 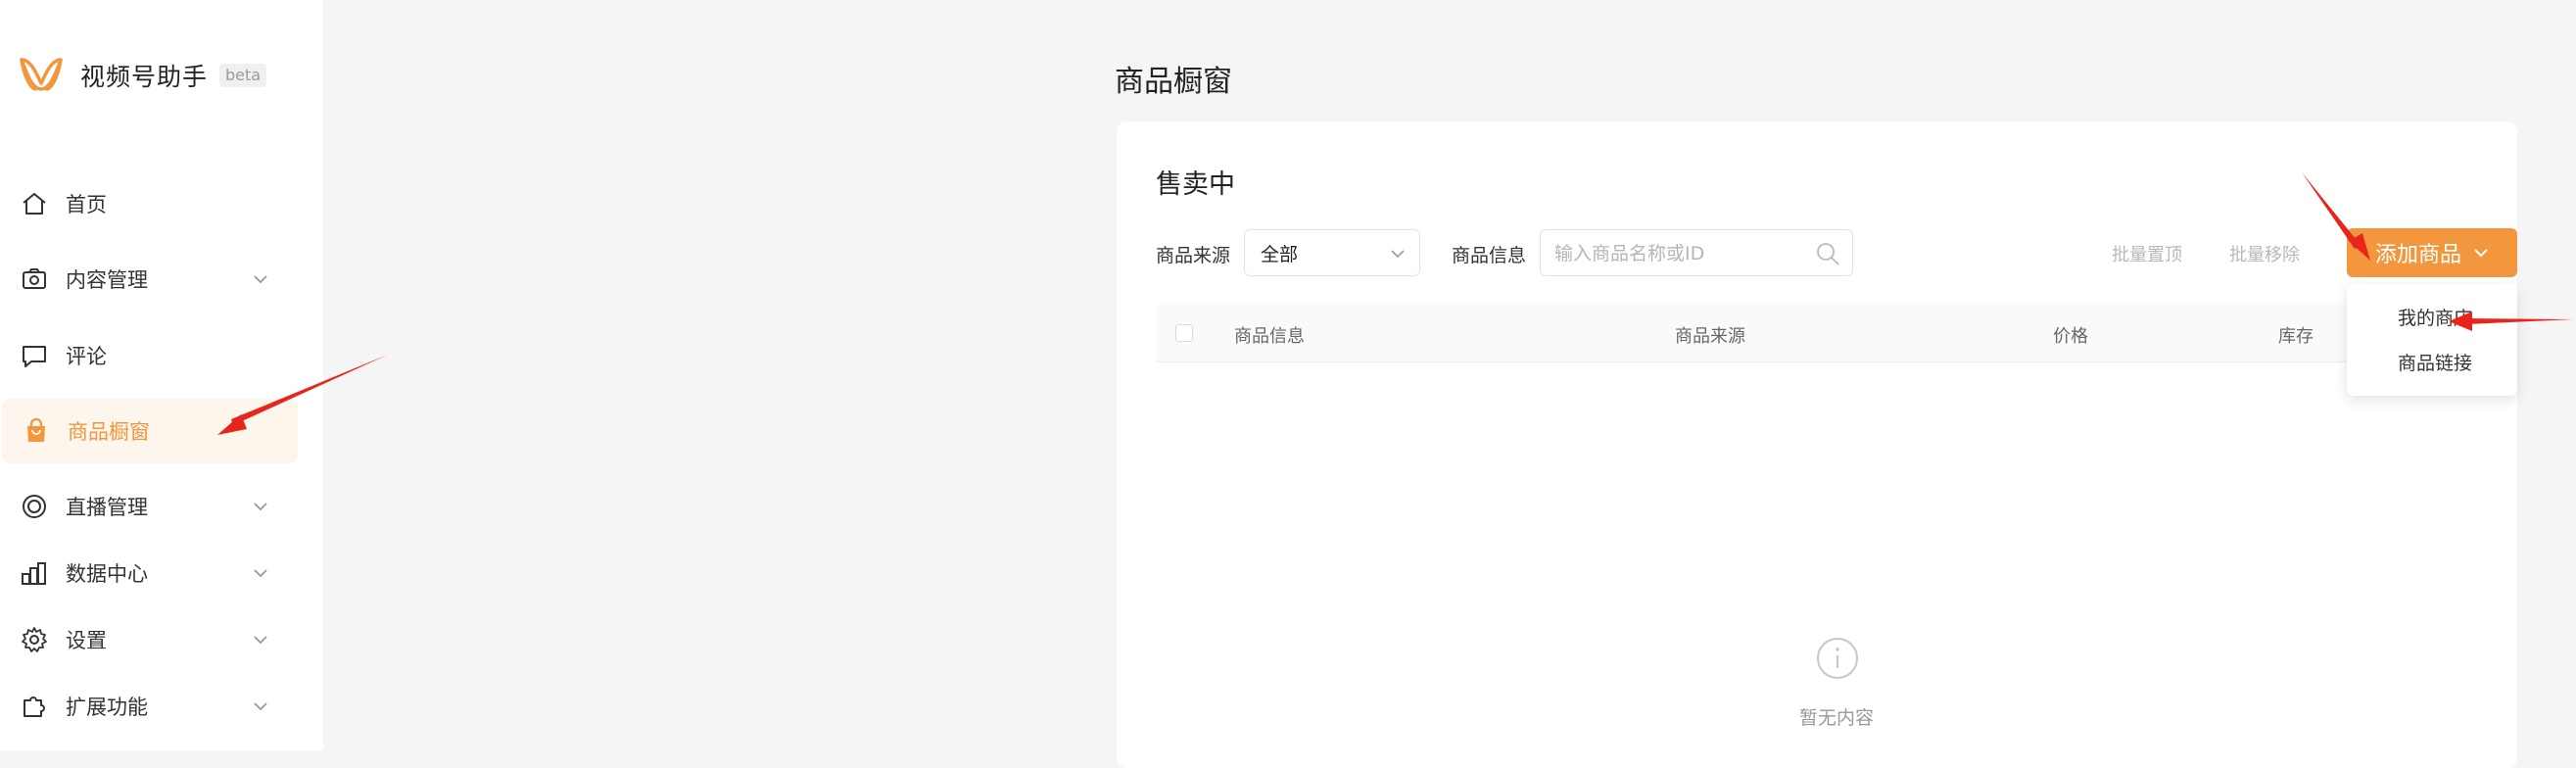 I want to click on channels-logo-icon, so click(x=41, y=74).